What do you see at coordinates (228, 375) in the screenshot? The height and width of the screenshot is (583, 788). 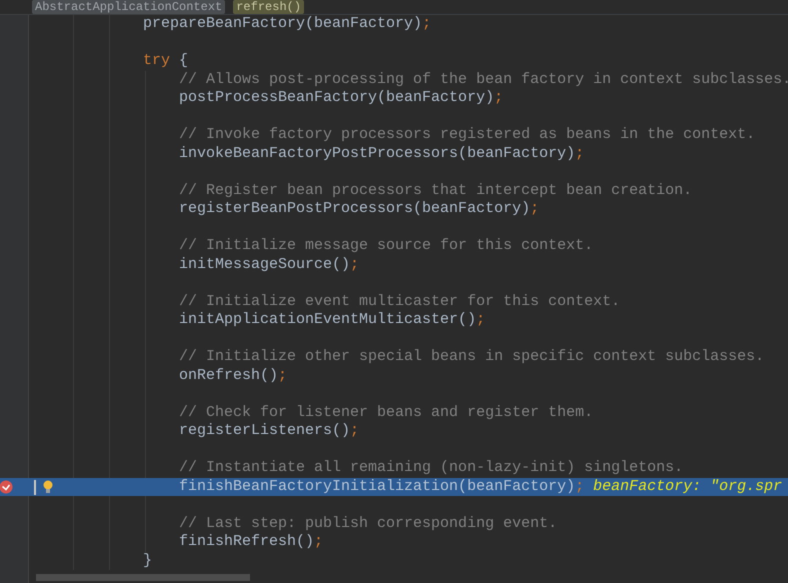 I see `code-text: onRefresh()` at bounding box center [228, 375].